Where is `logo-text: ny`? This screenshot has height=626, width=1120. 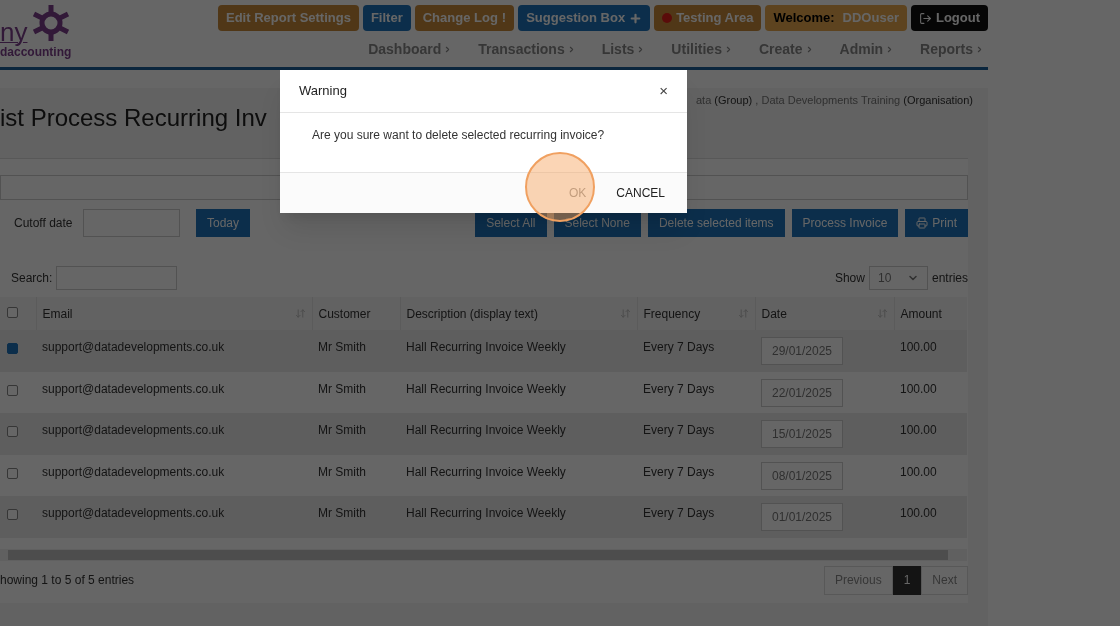
logo-text: ny is located at coordinates (14, 32).